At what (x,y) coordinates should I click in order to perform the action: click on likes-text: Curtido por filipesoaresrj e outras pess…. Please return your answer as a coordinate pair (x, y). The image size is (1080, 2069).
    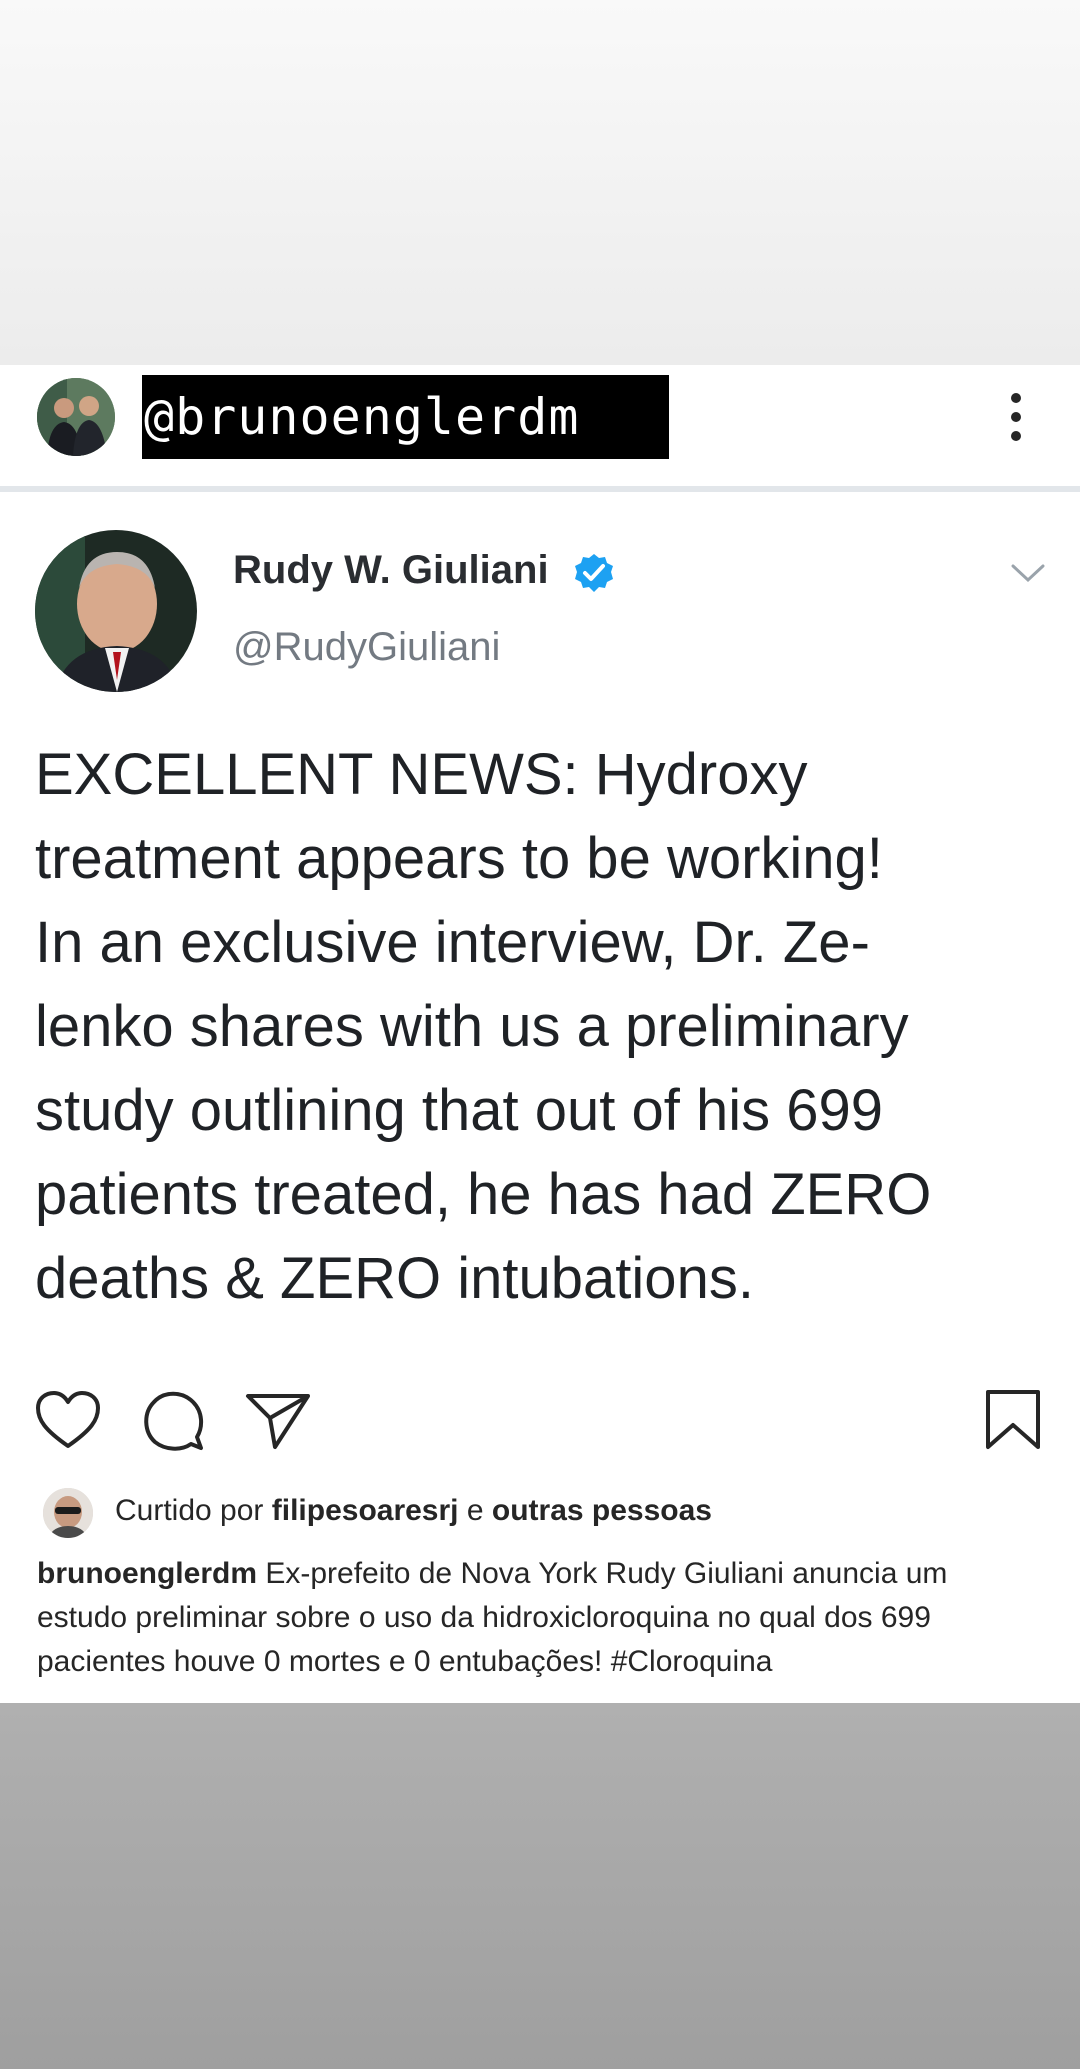
    Looking at the image, I should click on (413, 1511).